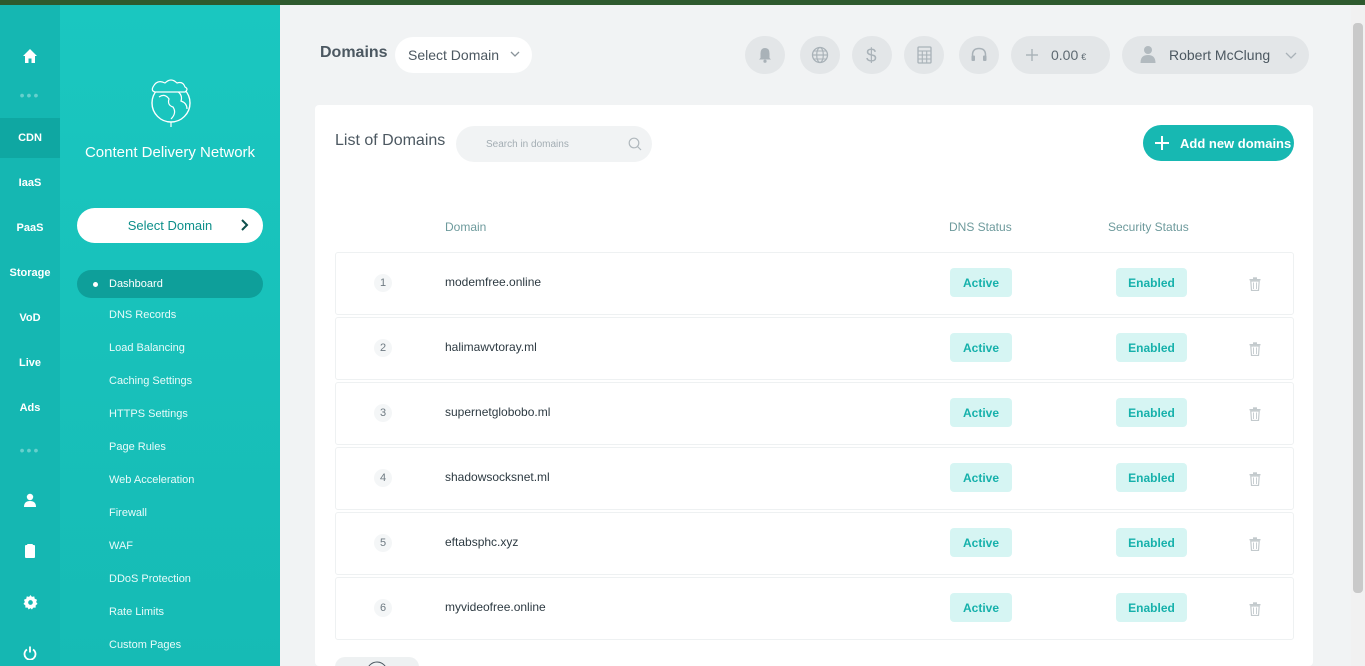 The width and height of the screenshot is (1365, 666). What do you see at coordinates (635, 144) in the screenshot?
I see `search-icon` at bounding box center [635, 144].